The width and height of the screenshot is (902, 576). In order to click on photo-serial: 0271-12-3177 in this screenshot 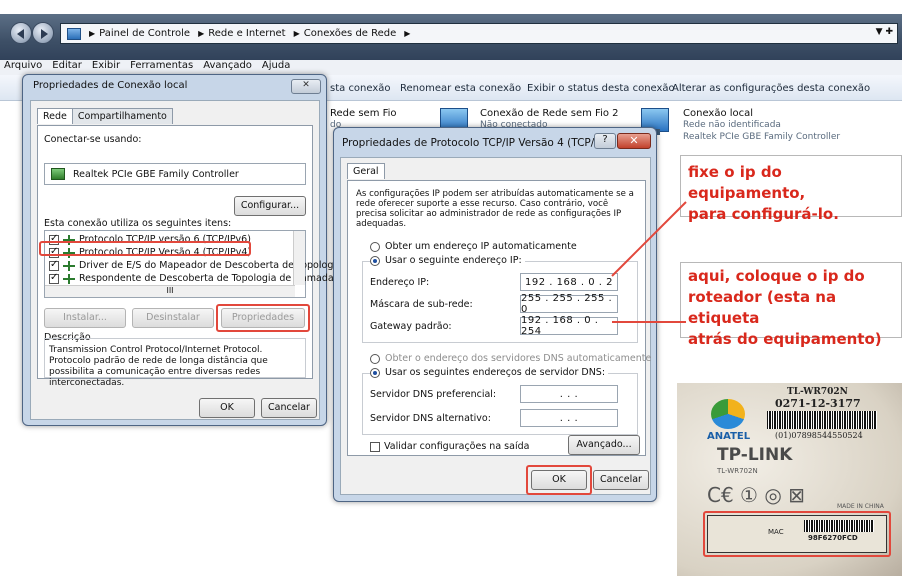, I will do `click(818, 403)`.